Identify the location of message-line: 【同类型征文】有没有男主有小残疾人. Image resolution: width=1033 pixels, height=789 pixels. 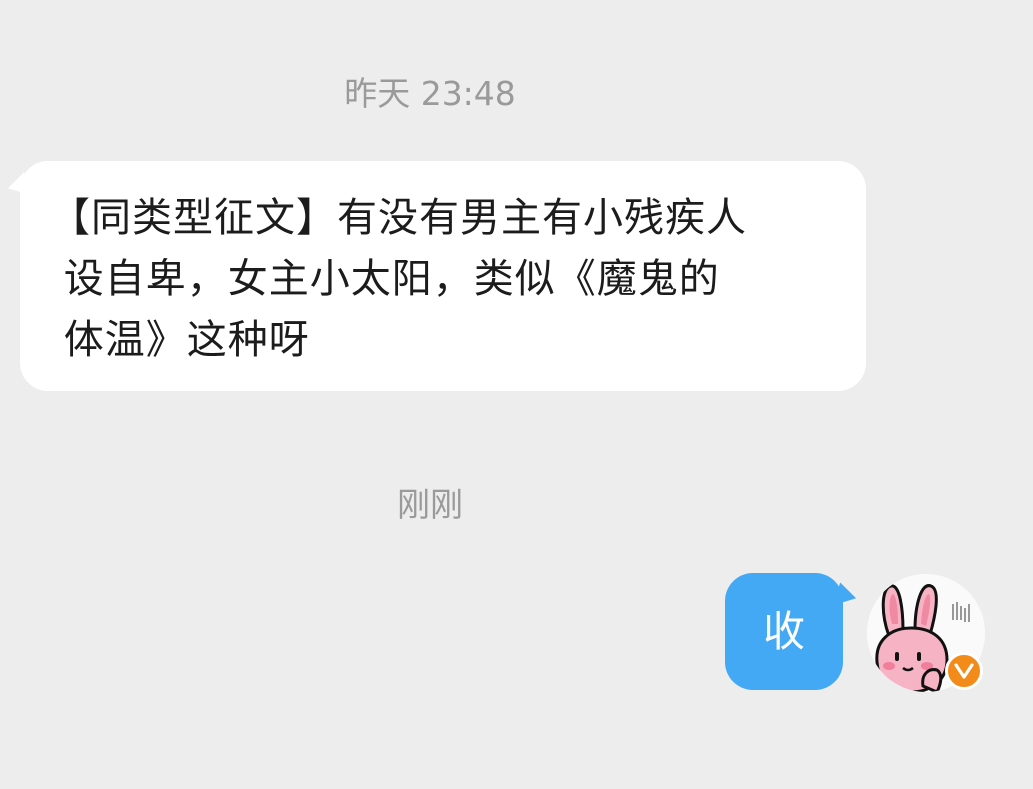
(398, 218).